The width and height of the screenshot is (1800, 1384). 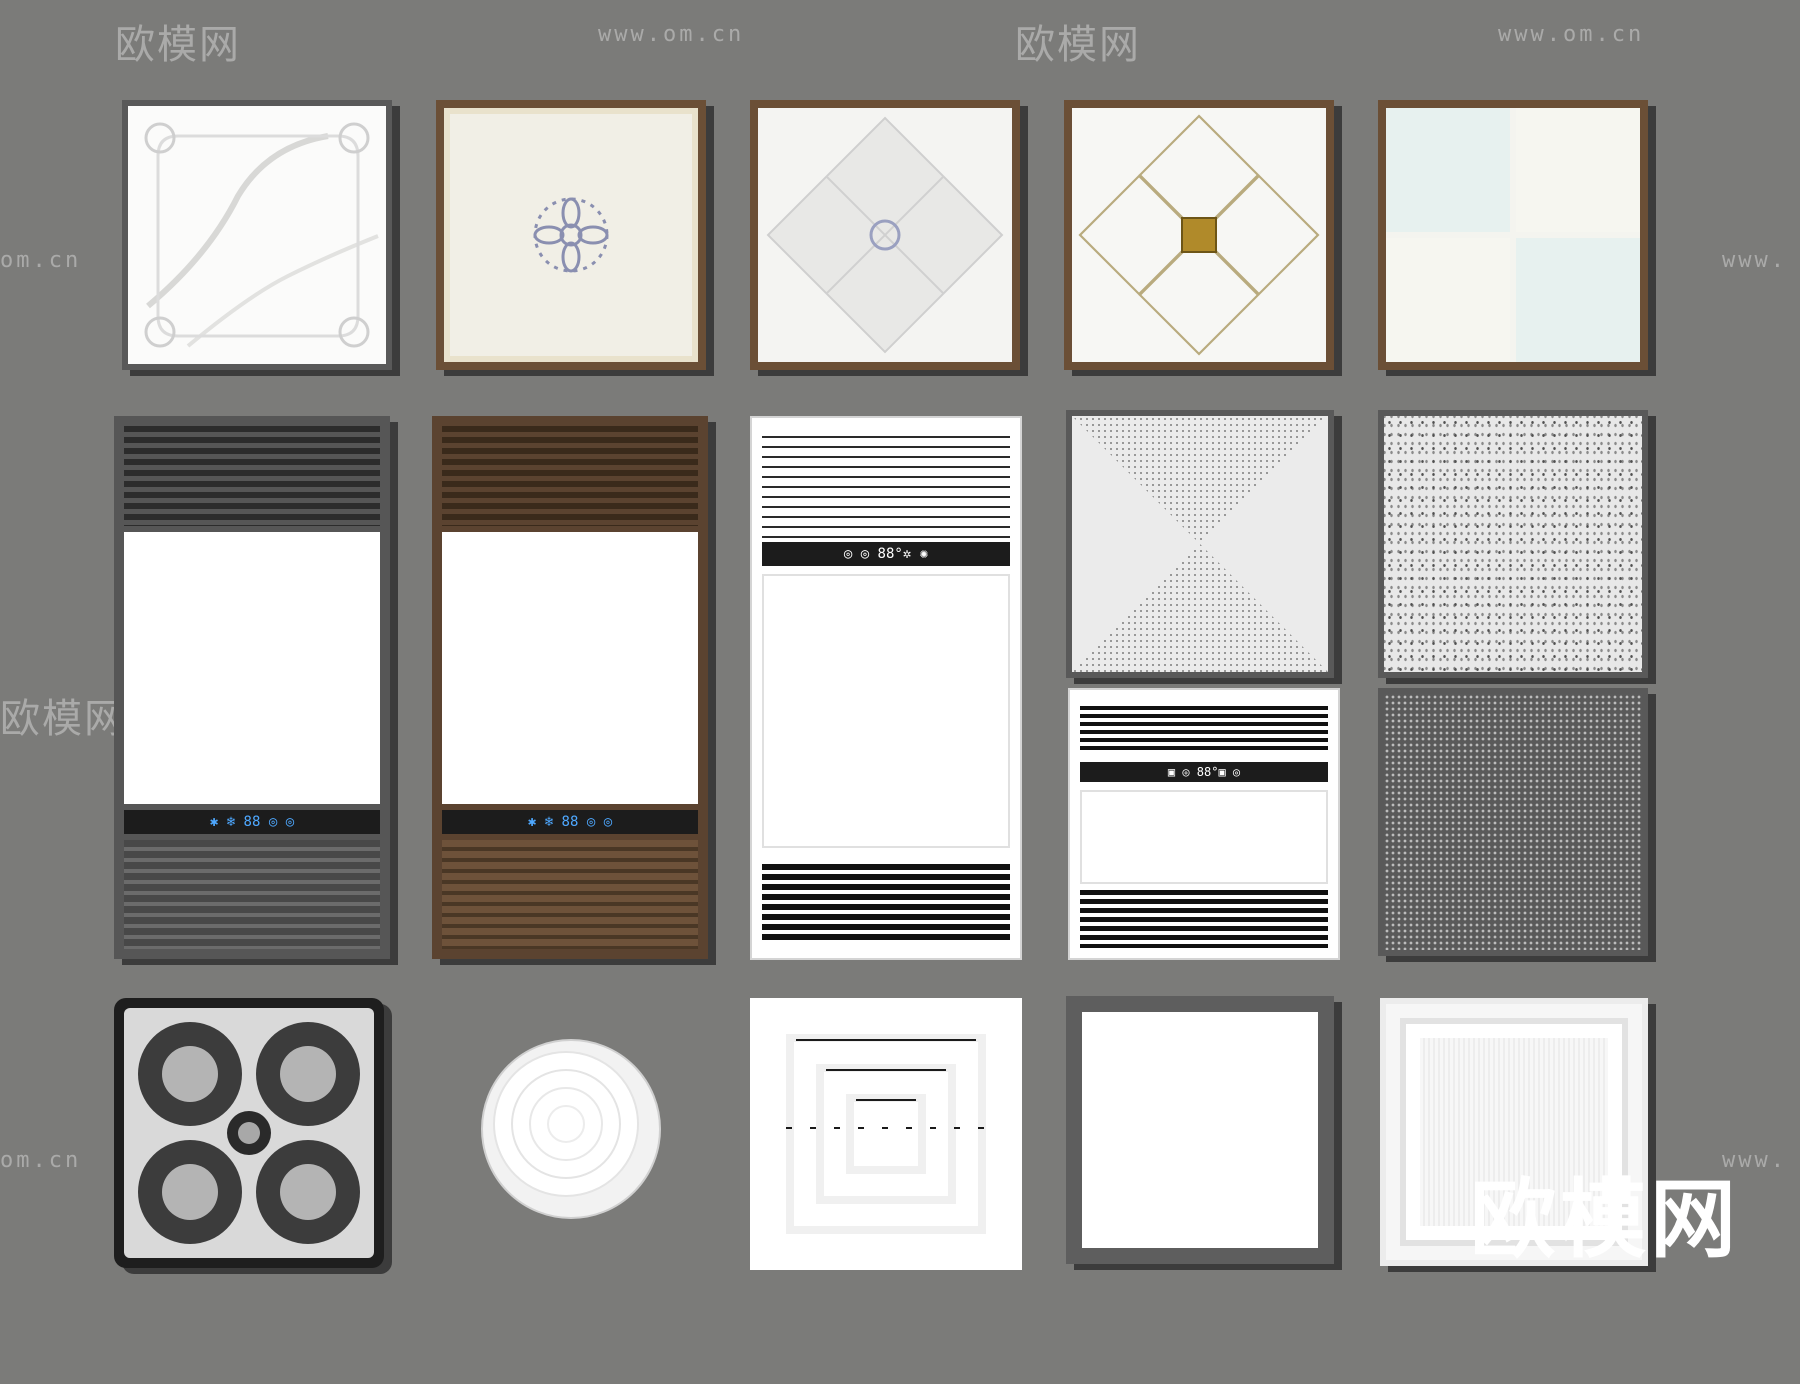 I want to click on ceiling-panel-plain, so click(x=1200, y=1130).